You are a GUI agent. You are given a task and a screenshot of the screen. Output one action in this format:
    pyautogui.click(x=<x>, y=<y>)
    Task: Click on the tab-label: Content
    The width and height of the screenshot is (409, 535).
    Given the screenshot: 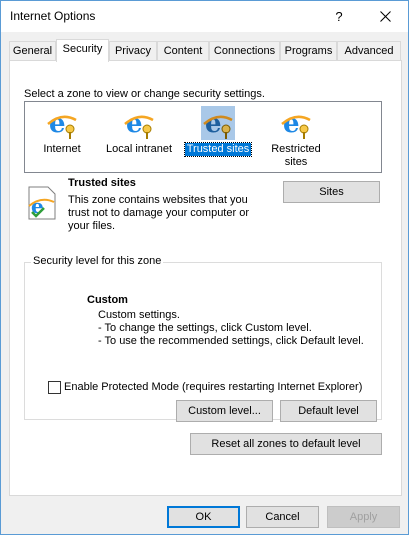 What is the action you would take?
    pyautogui.click(x=183, y=51)
    